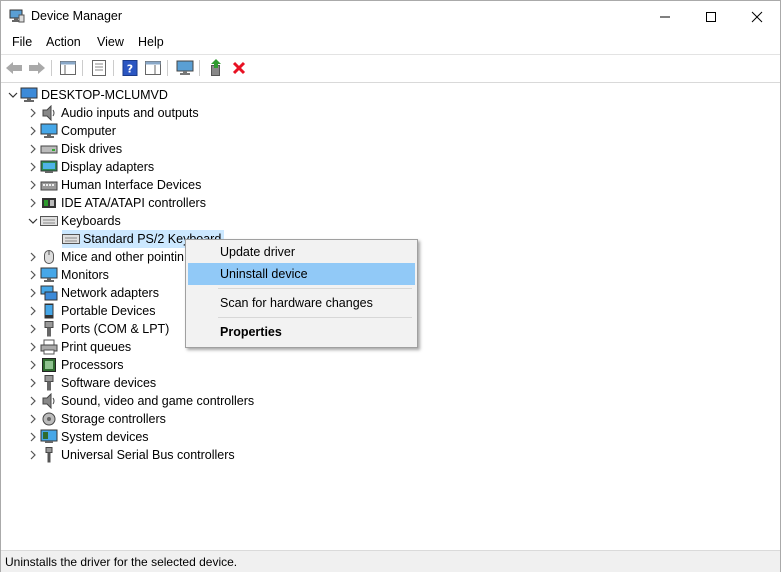 The image size is (781, 572). Describe the element at coordinates (87, 437) in the screenshot. I see `tree-item-system-devices: System devices` at that location.